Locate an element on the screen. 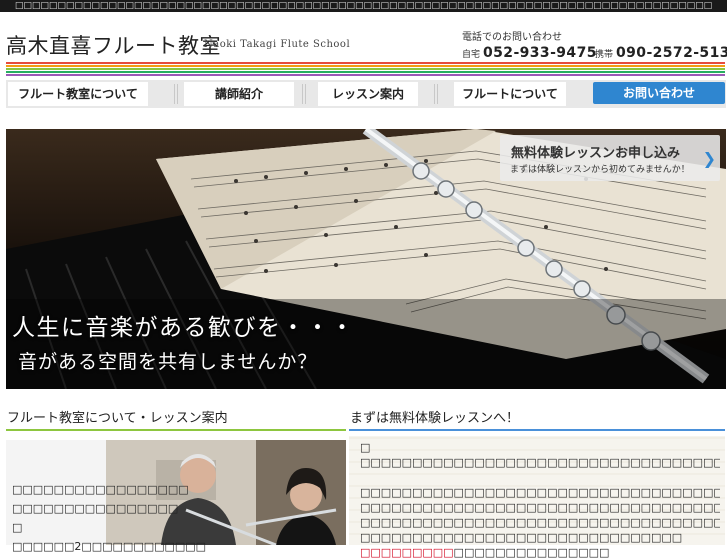 This screenshot has width=727, height=560. free-trial-section: まずは無料体験レッスンへ！ is located at coordinates (537, 420).